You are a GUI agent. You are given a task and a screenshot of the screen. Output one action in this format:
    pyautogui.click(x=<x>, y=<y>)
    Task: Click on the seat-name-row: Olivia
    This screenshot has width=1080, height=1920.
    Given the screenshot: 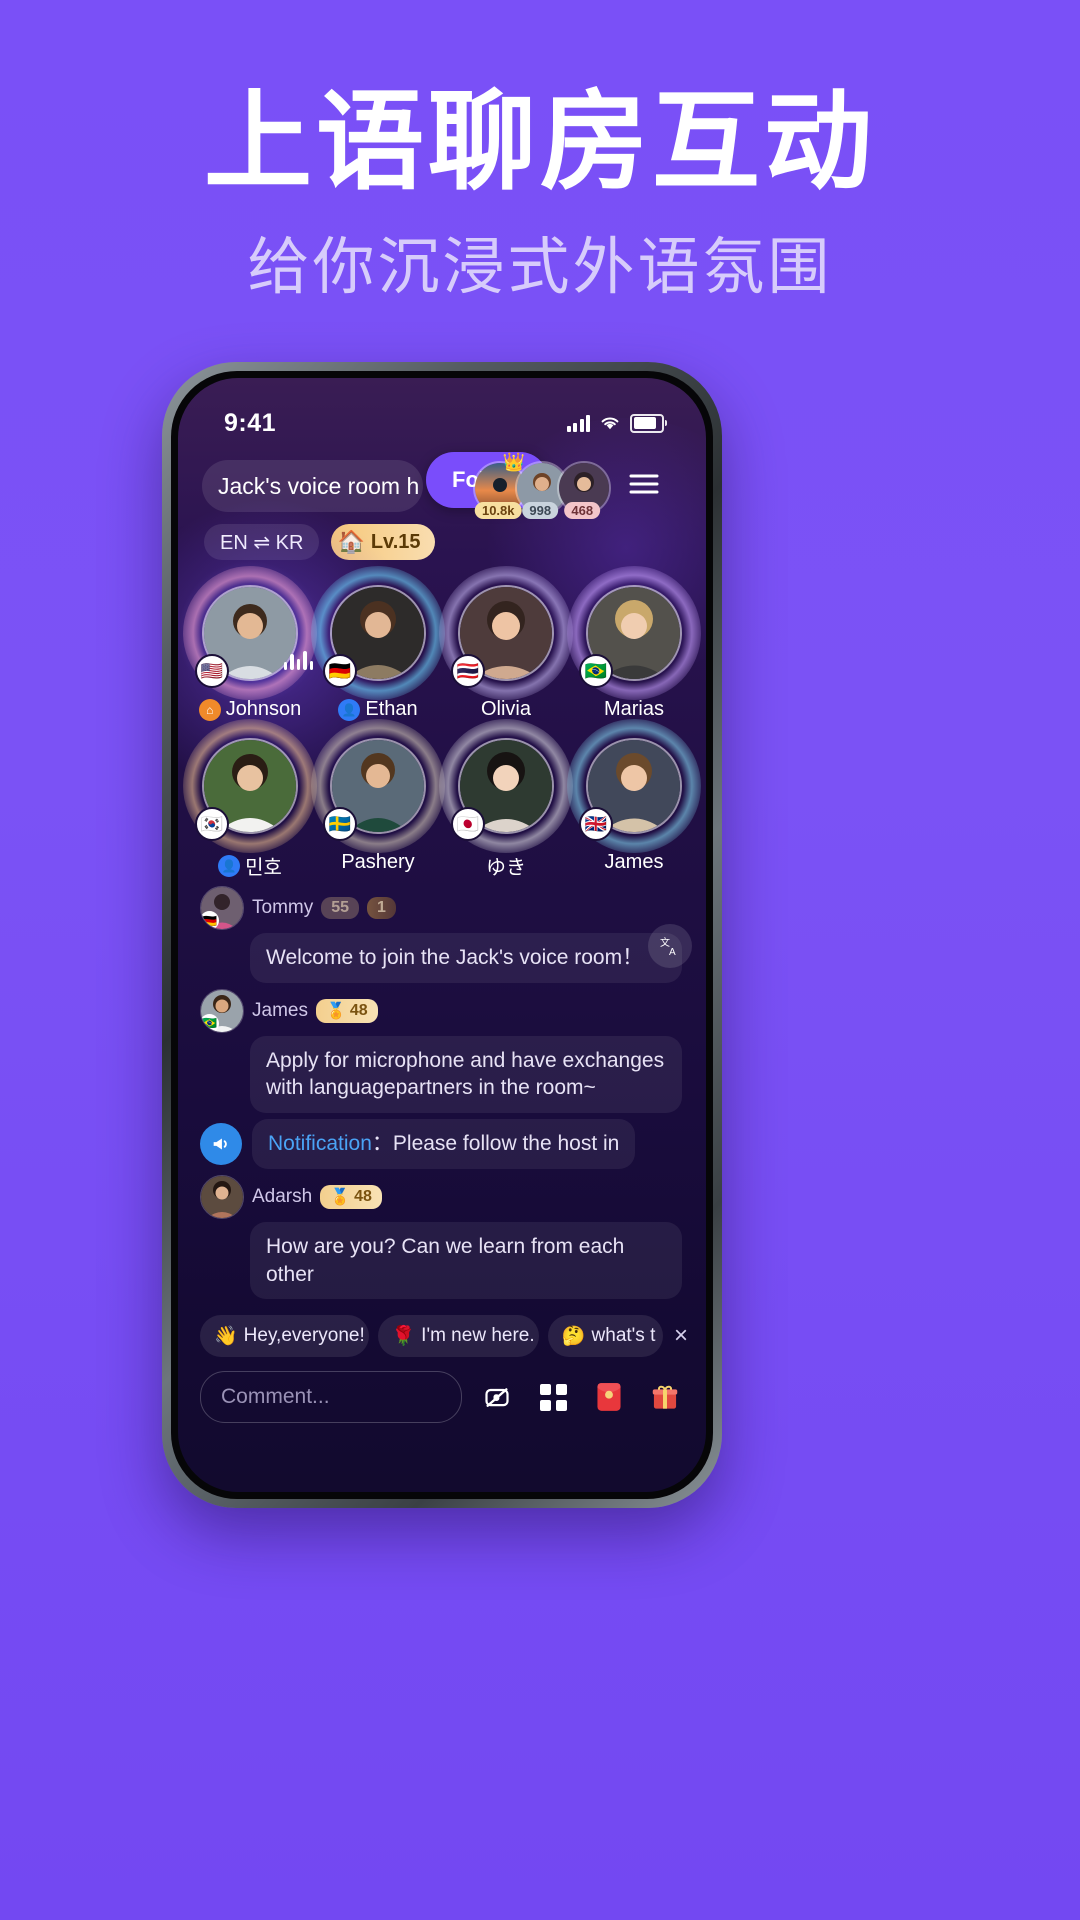 What is the action you would take?
    pyautogui.click(x=506, y=709)
    